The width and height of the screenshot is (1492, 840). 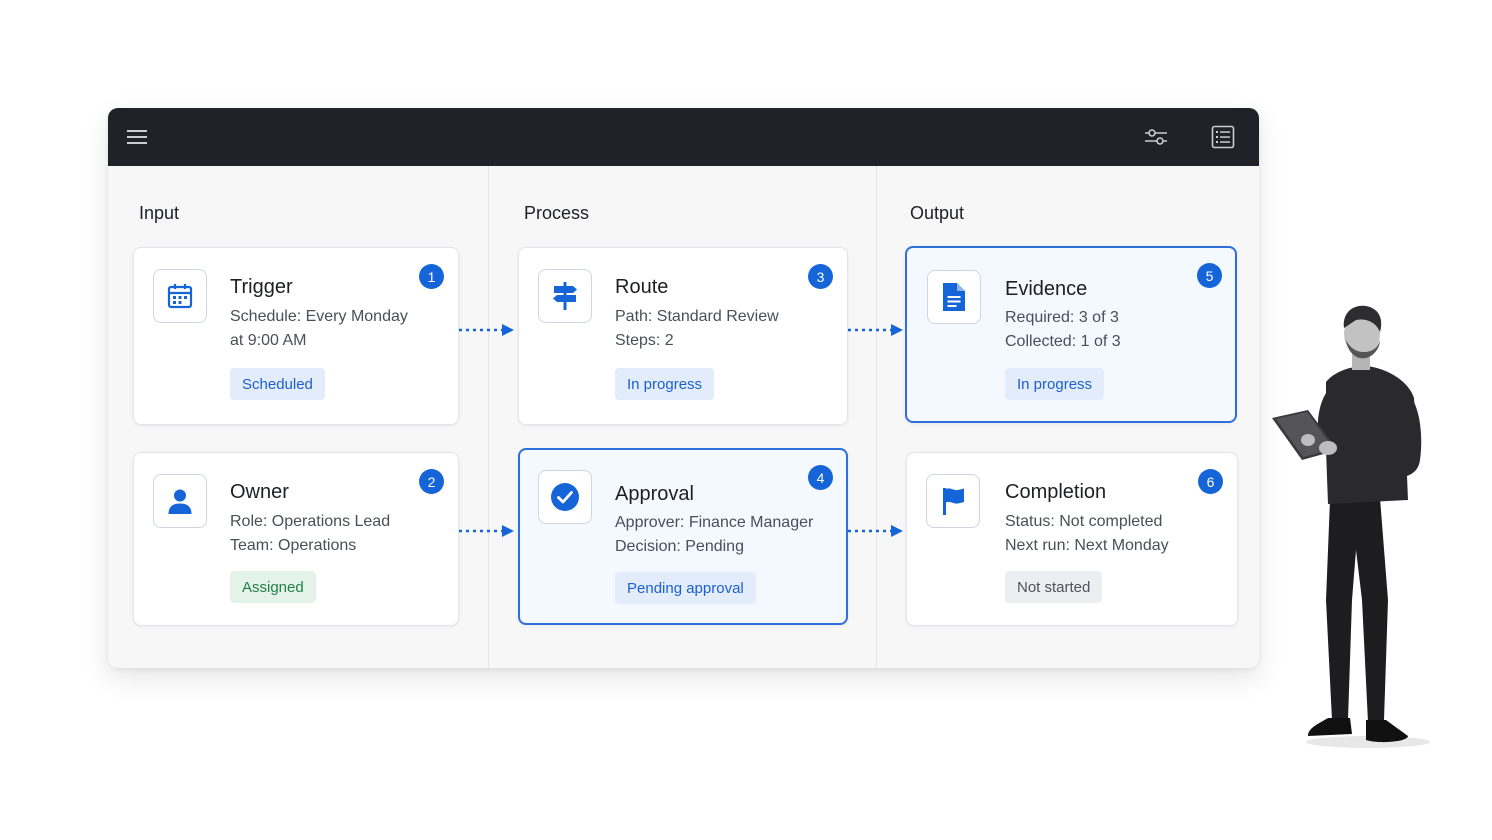 I want to click on top-bar, so click(x=683, y=137).